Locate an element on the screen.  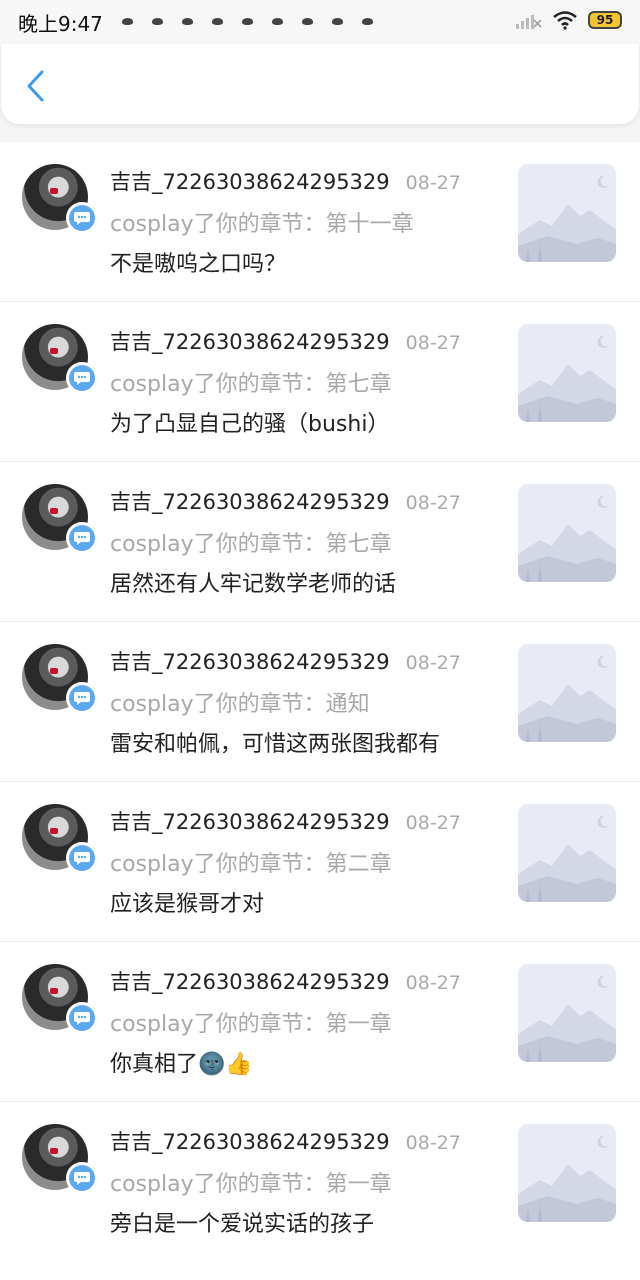
chevron-left-icon is located at coordinates (35, 86).